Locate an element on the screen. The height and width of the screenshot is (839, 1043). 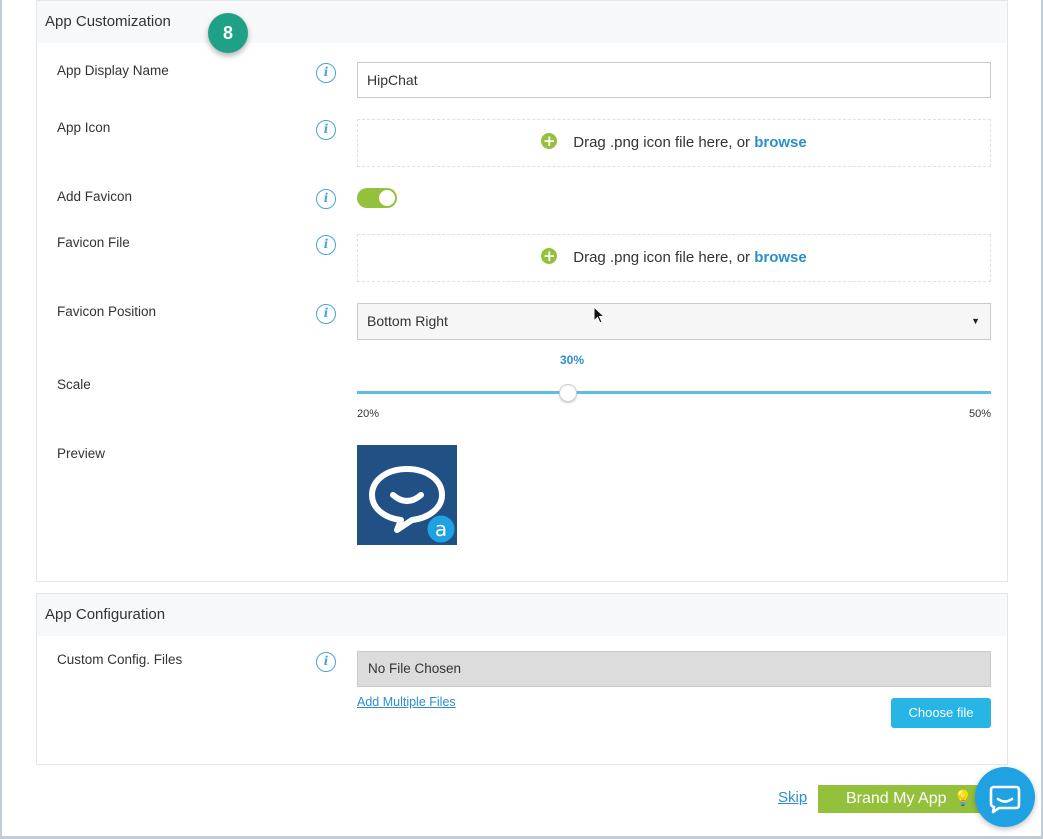
favicon-browse-link: browse is located at coordinates (780, 257).